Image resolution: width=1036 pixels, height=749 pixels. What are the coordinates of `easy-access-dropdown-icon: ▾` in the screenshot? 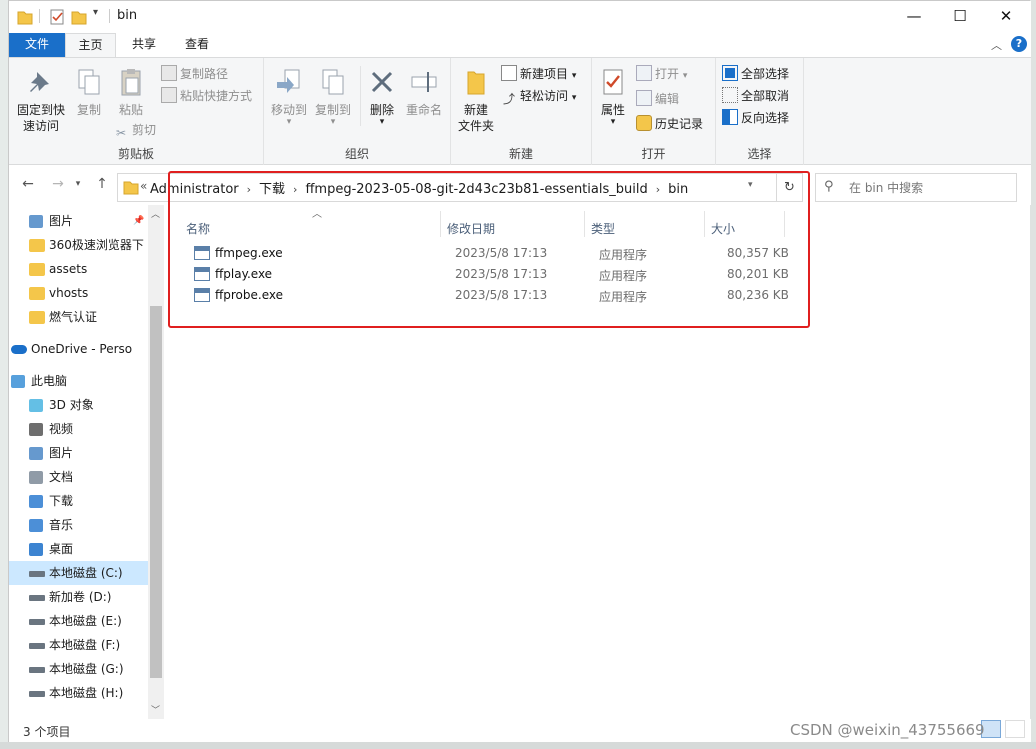 It's located at (574, 98).